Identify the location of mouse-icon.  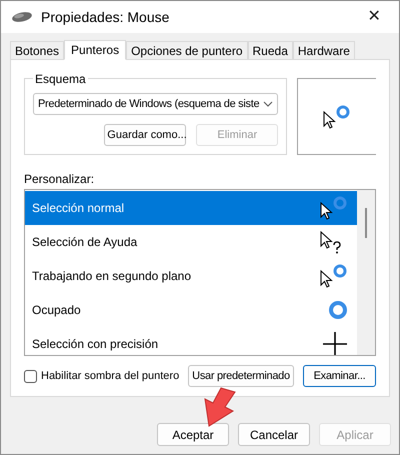
(22, 17).